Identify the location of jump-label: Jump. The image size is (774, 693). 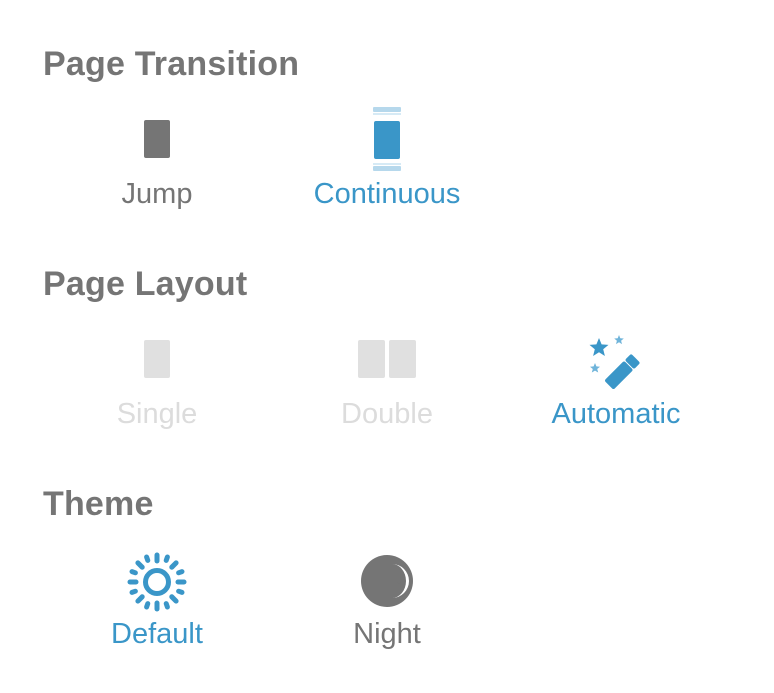
(157, 194).